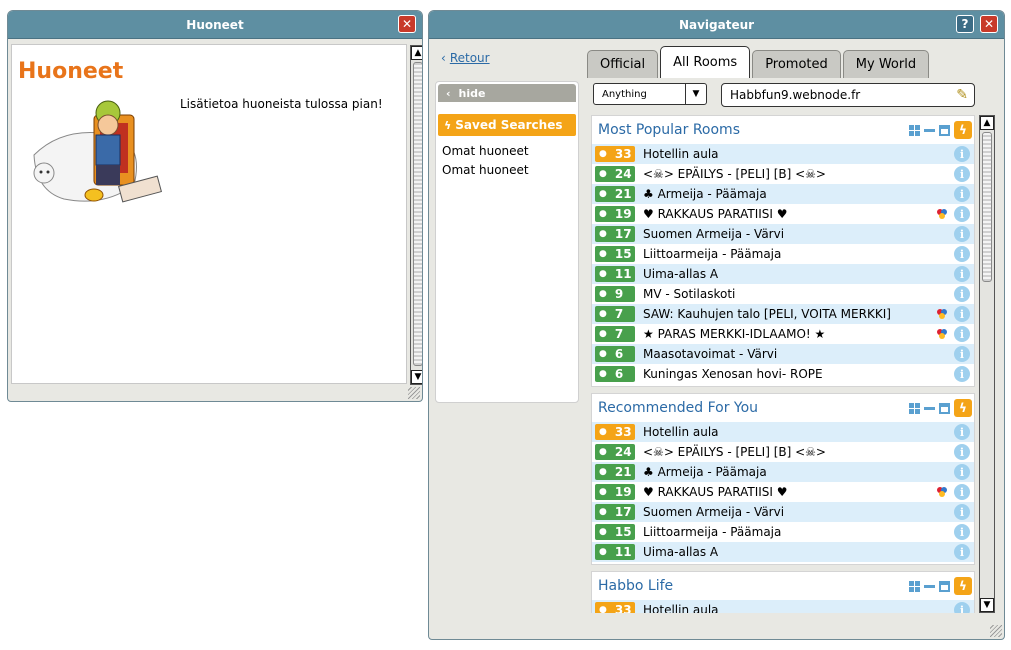 This screenshot has width=1011, height=650. What do you see at coordinates (678, 408) in the screenshot?
I see `section-title: Recommended For You` at bounding box center [678, 408].